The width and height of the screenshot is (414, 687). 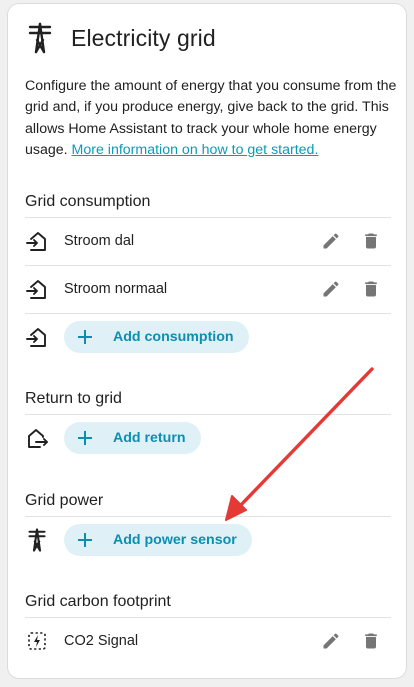 I want to click on add-power-row: Add power sensor, so click(x=208, y=540).